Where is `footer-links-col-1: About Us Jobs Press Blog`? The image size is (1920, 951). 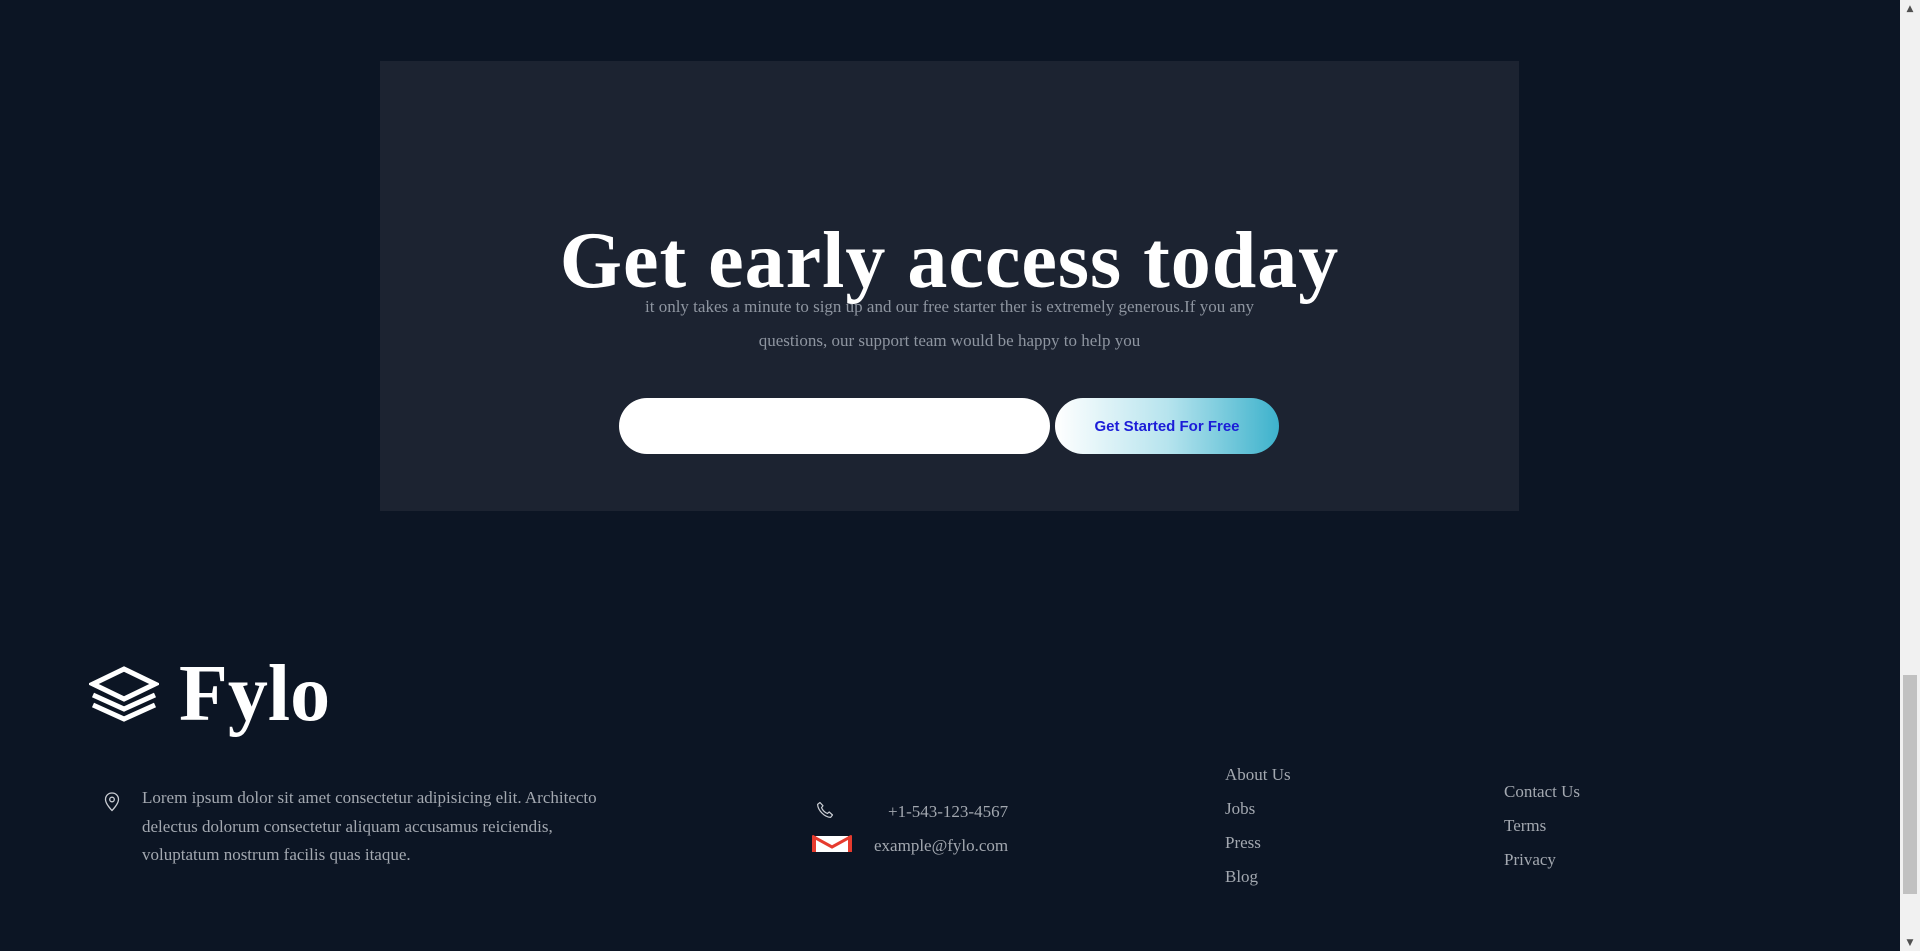
footer-links-col-1: About Us Jobs Press Blog is located at coordinates (1258, 826).